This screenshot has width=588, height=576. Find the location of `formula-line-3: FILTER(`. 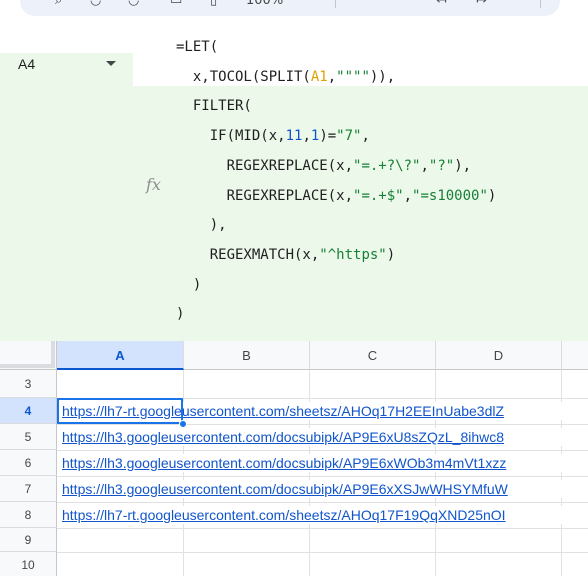

formula-line-3: FILTER( is located at coordinates (214, 106).